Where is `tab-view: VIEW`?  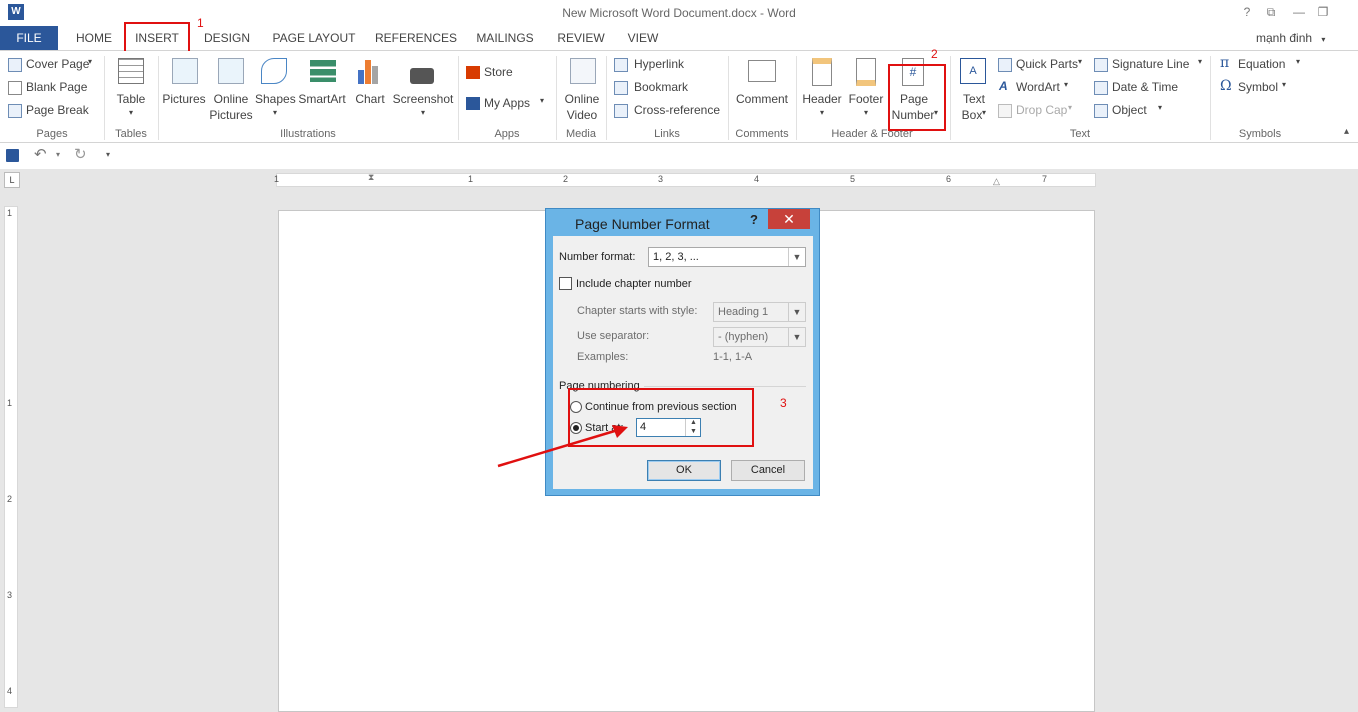 tab-view: VIEW is located at coordinates (643, 38).